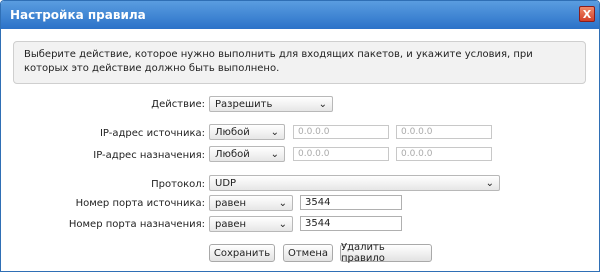 The image size is (600, 272). Describe the element at coordinates (300, 15) in the screenshot. I see `dialog-titlebar: Настройка правила` at that location.